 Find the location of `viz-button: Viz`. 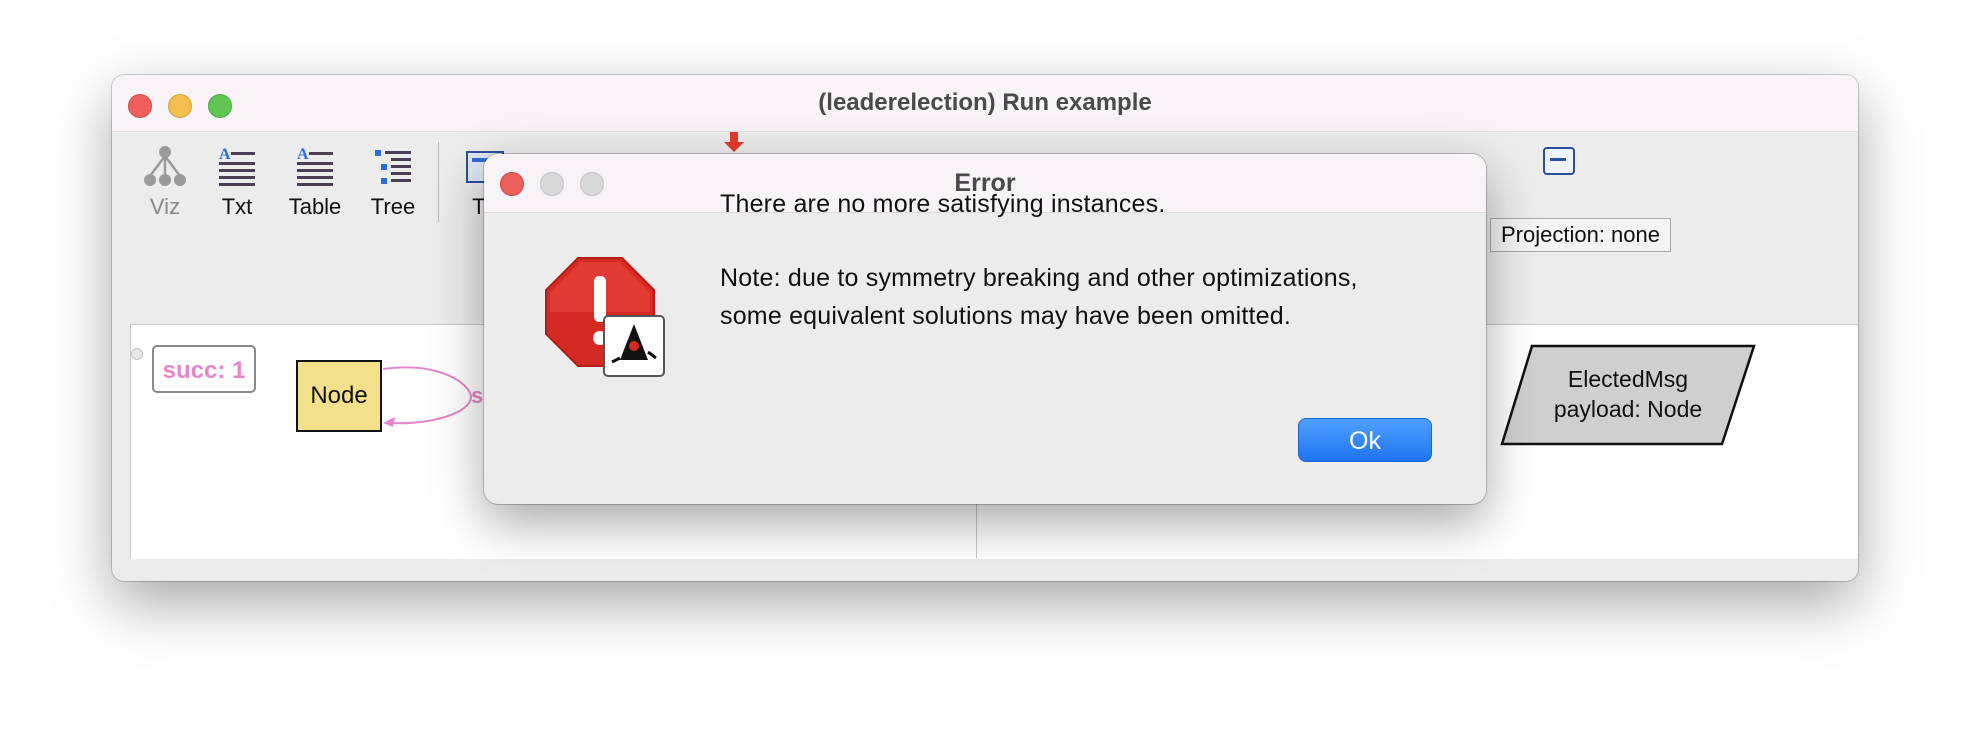

viz-button: Viz is located at coordinates (165, 180).